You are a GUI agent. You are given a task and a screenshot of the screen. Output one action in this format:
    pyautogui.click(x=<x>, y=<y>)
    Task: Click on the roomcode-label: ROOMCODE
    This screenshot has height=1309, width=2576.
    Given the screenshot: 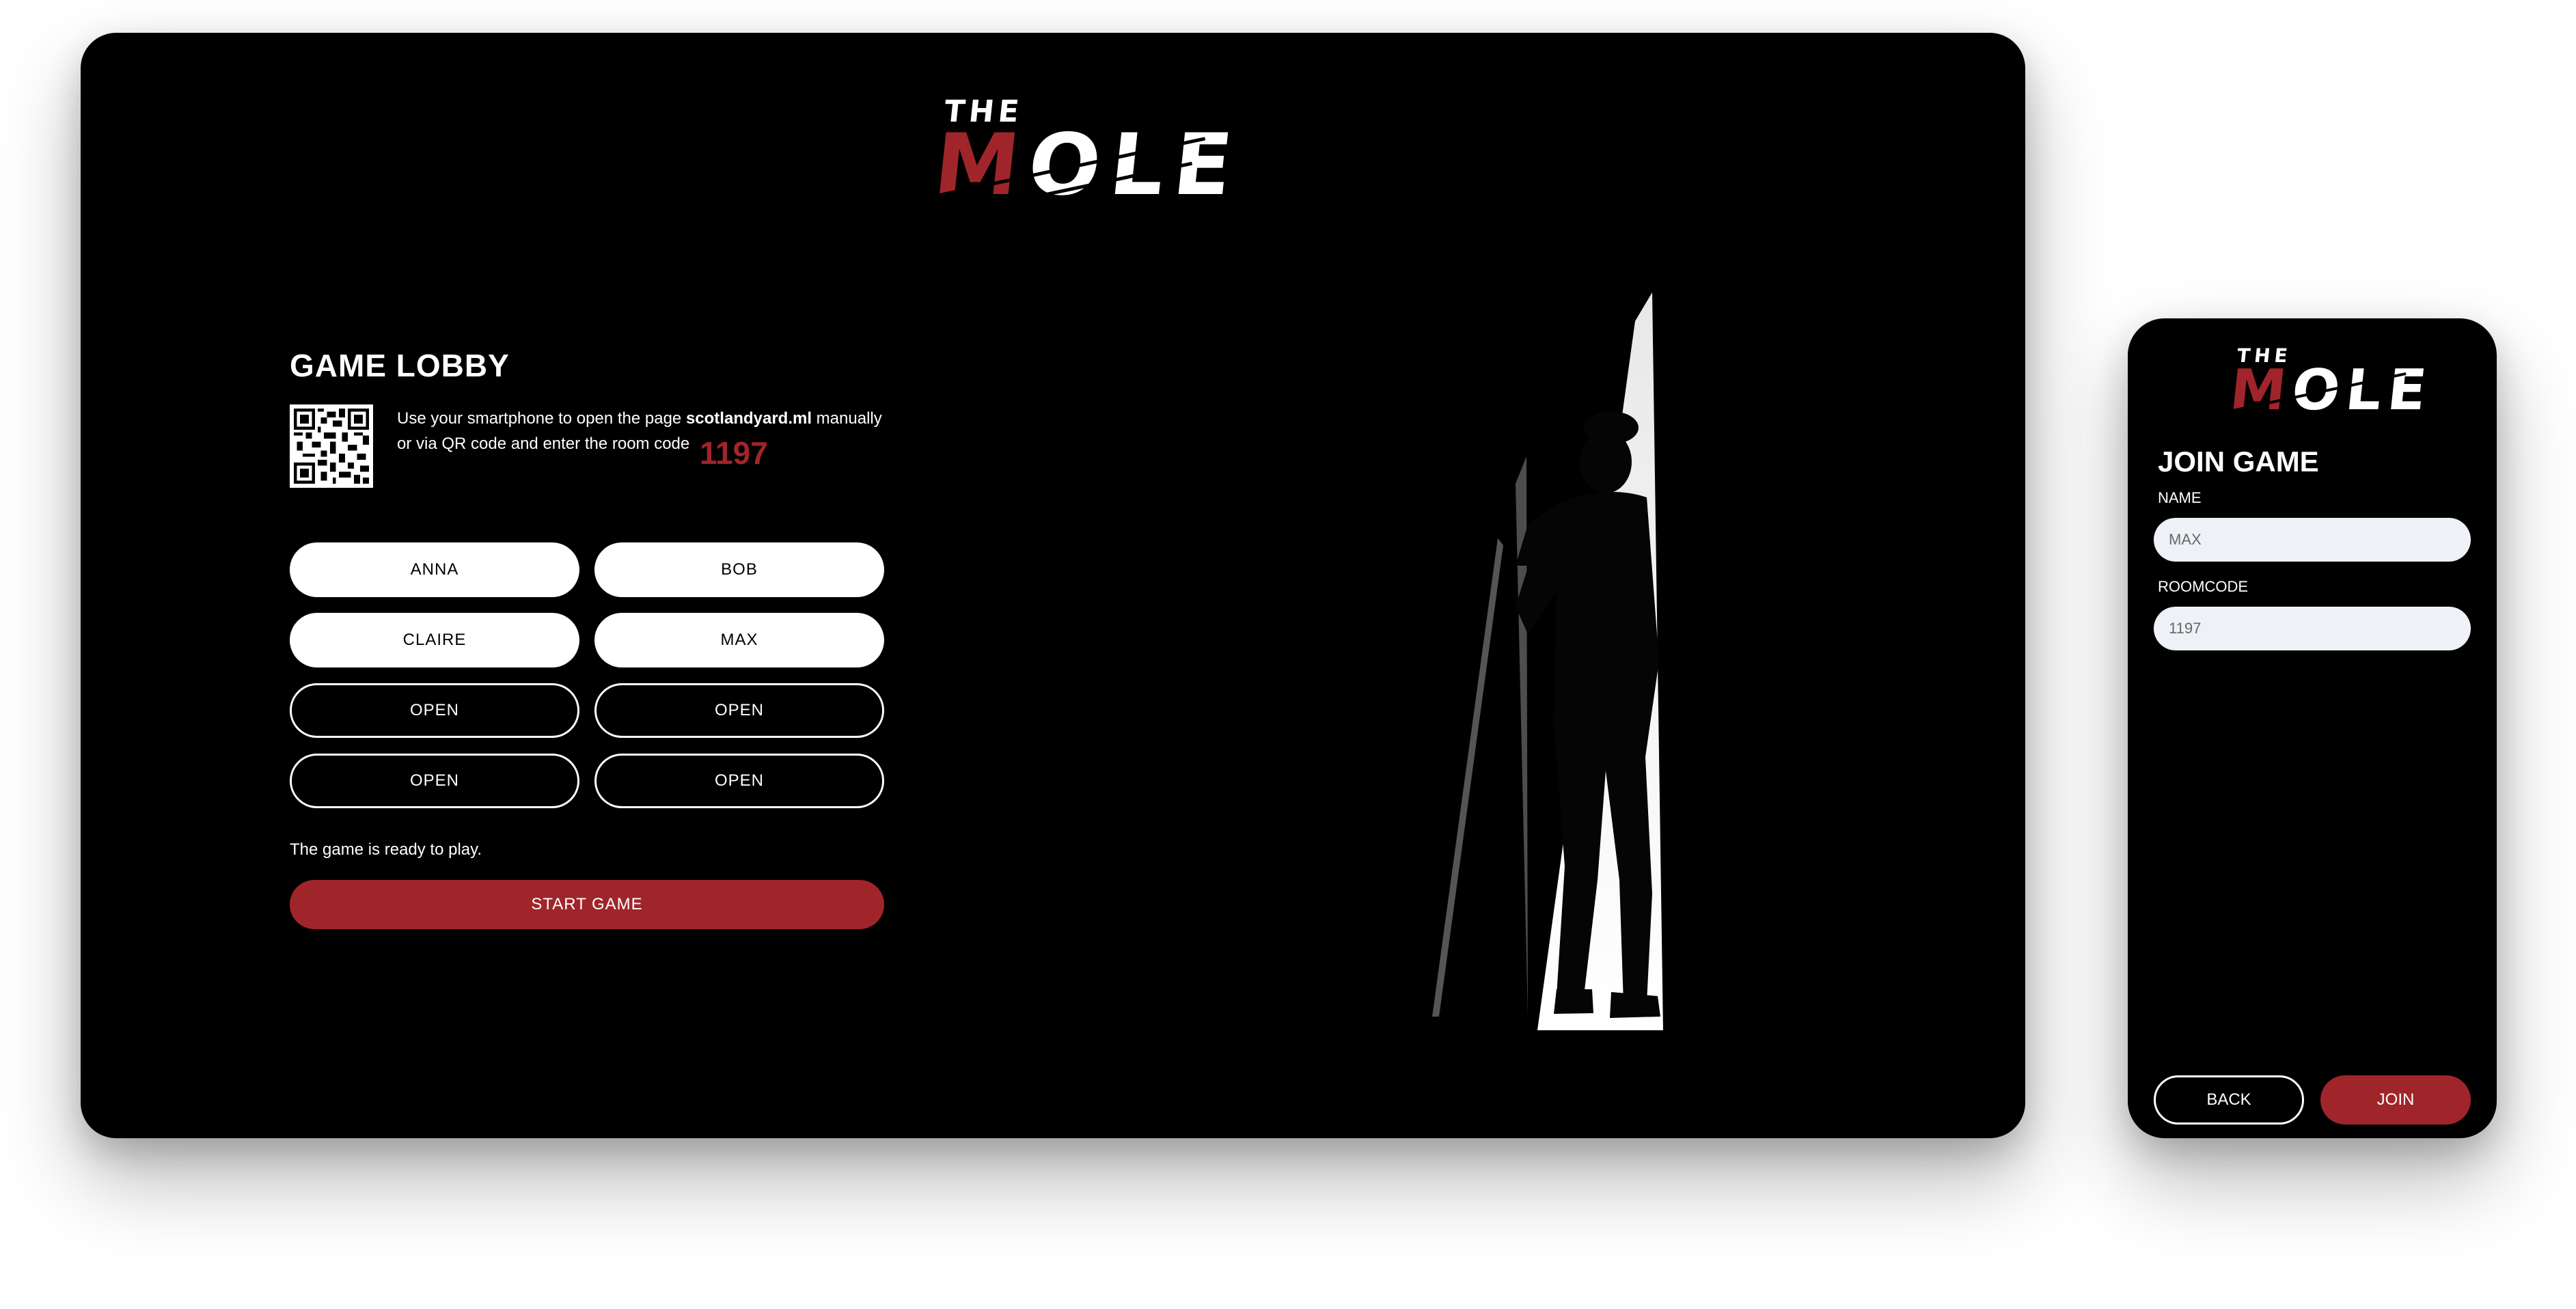 What is the action you would take?
    pyautogui.click(x=2203, y=587)
    